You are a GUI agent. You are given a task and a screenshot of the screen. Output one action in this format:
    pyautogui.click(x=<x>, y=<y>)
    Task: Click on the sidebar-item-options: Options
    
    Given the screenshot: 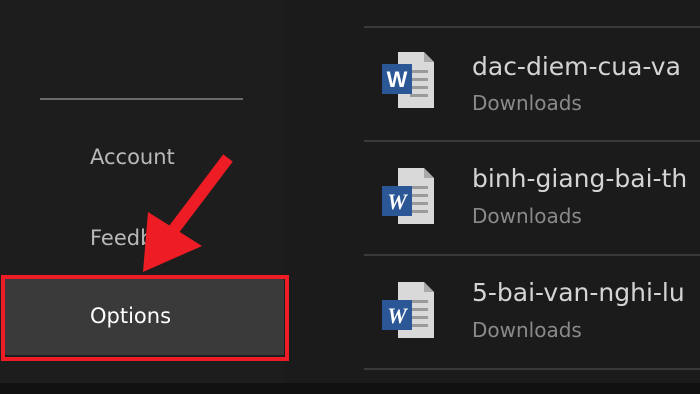 What is the action you would take?
    pyautogui.click(x=144, y=316)
    